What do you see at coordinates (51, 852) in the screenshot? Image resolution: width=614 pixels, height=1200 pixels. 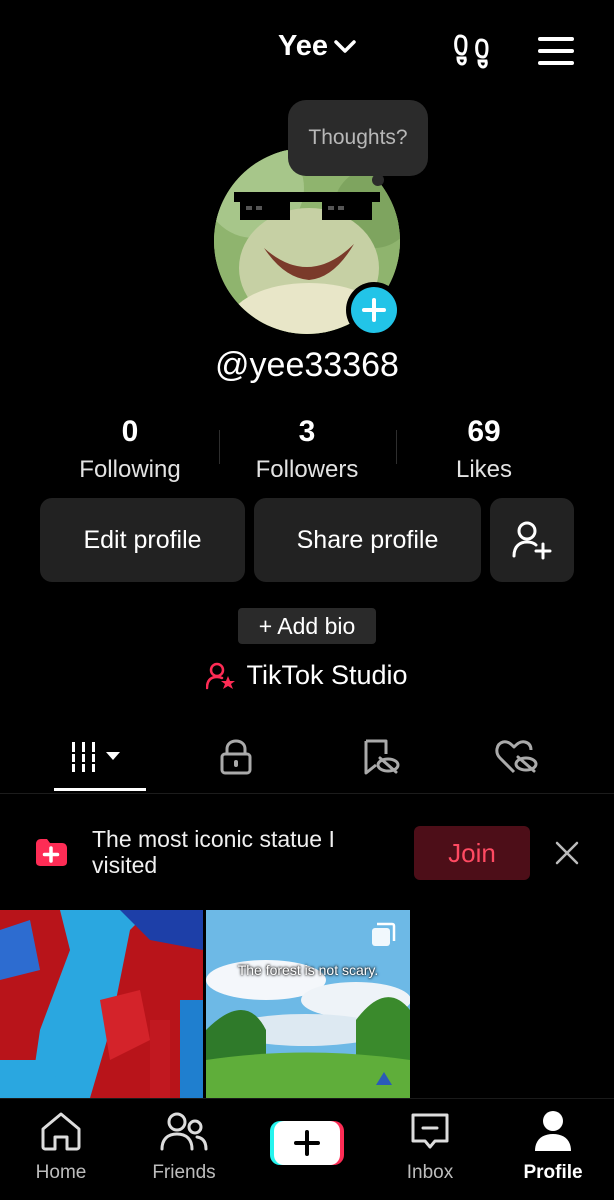 I see `collection-plus-icon` at bounding box center [51, 852].